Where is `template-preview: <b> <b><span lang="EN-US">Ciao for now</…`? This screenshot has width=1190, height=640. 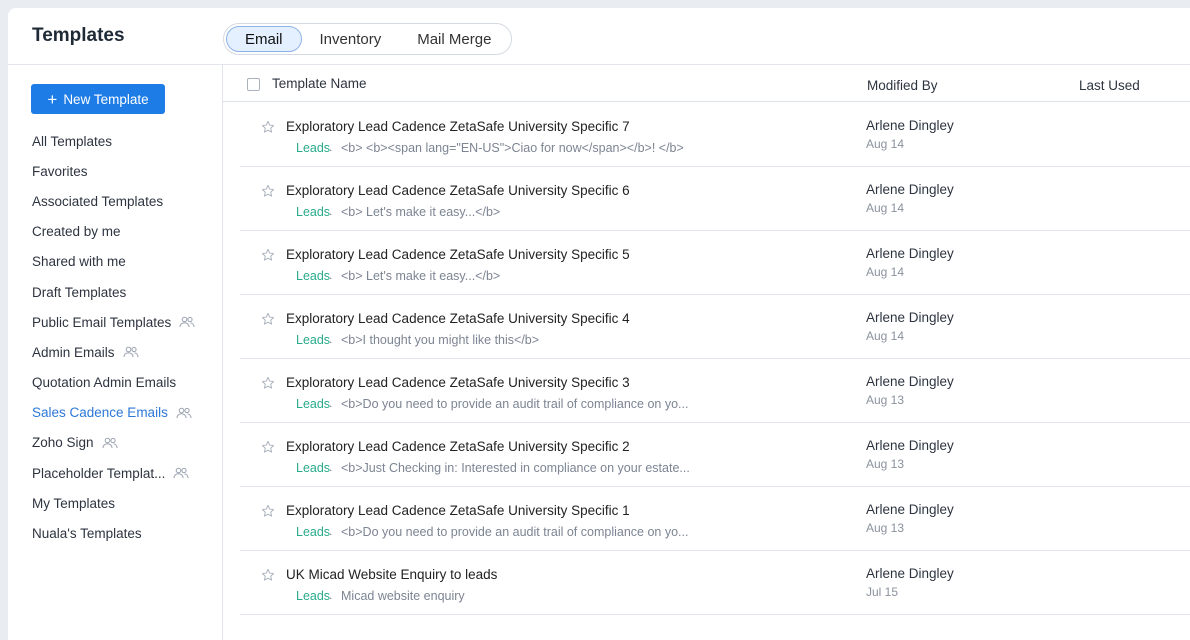
template-preview: <b> <b><span lang="EN-US">Ciao for now</… is located at coordinates (512, 148).